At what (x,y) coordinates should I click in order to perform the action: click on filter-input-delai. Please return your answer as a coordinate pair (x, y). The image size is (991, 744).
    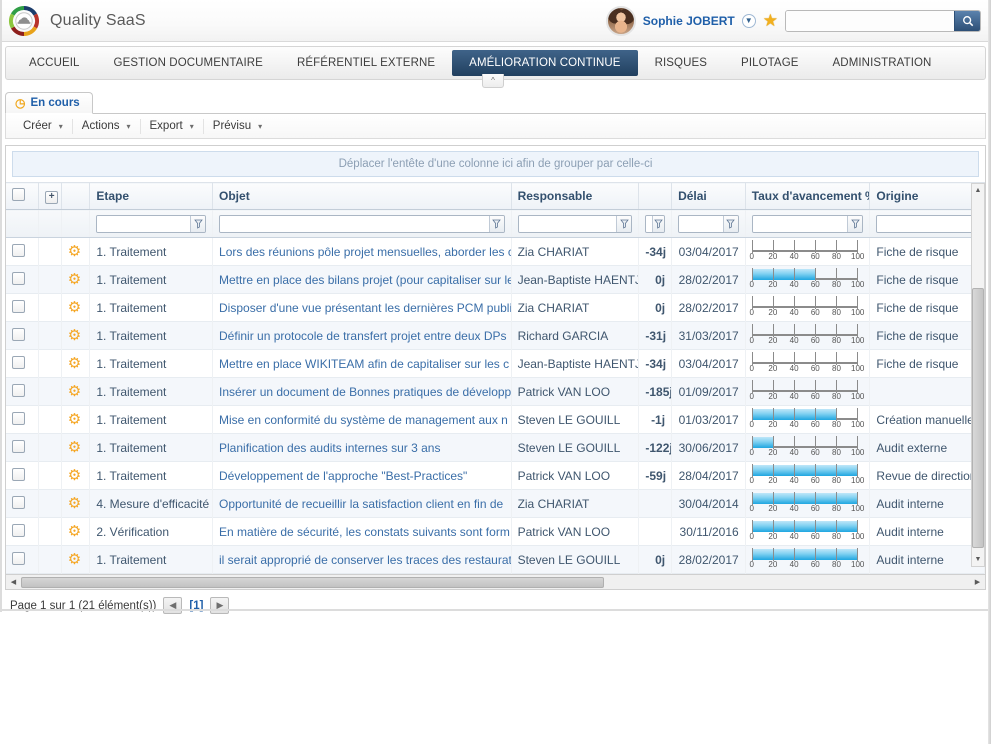
    Looking at the image, I should click on (701, 223).